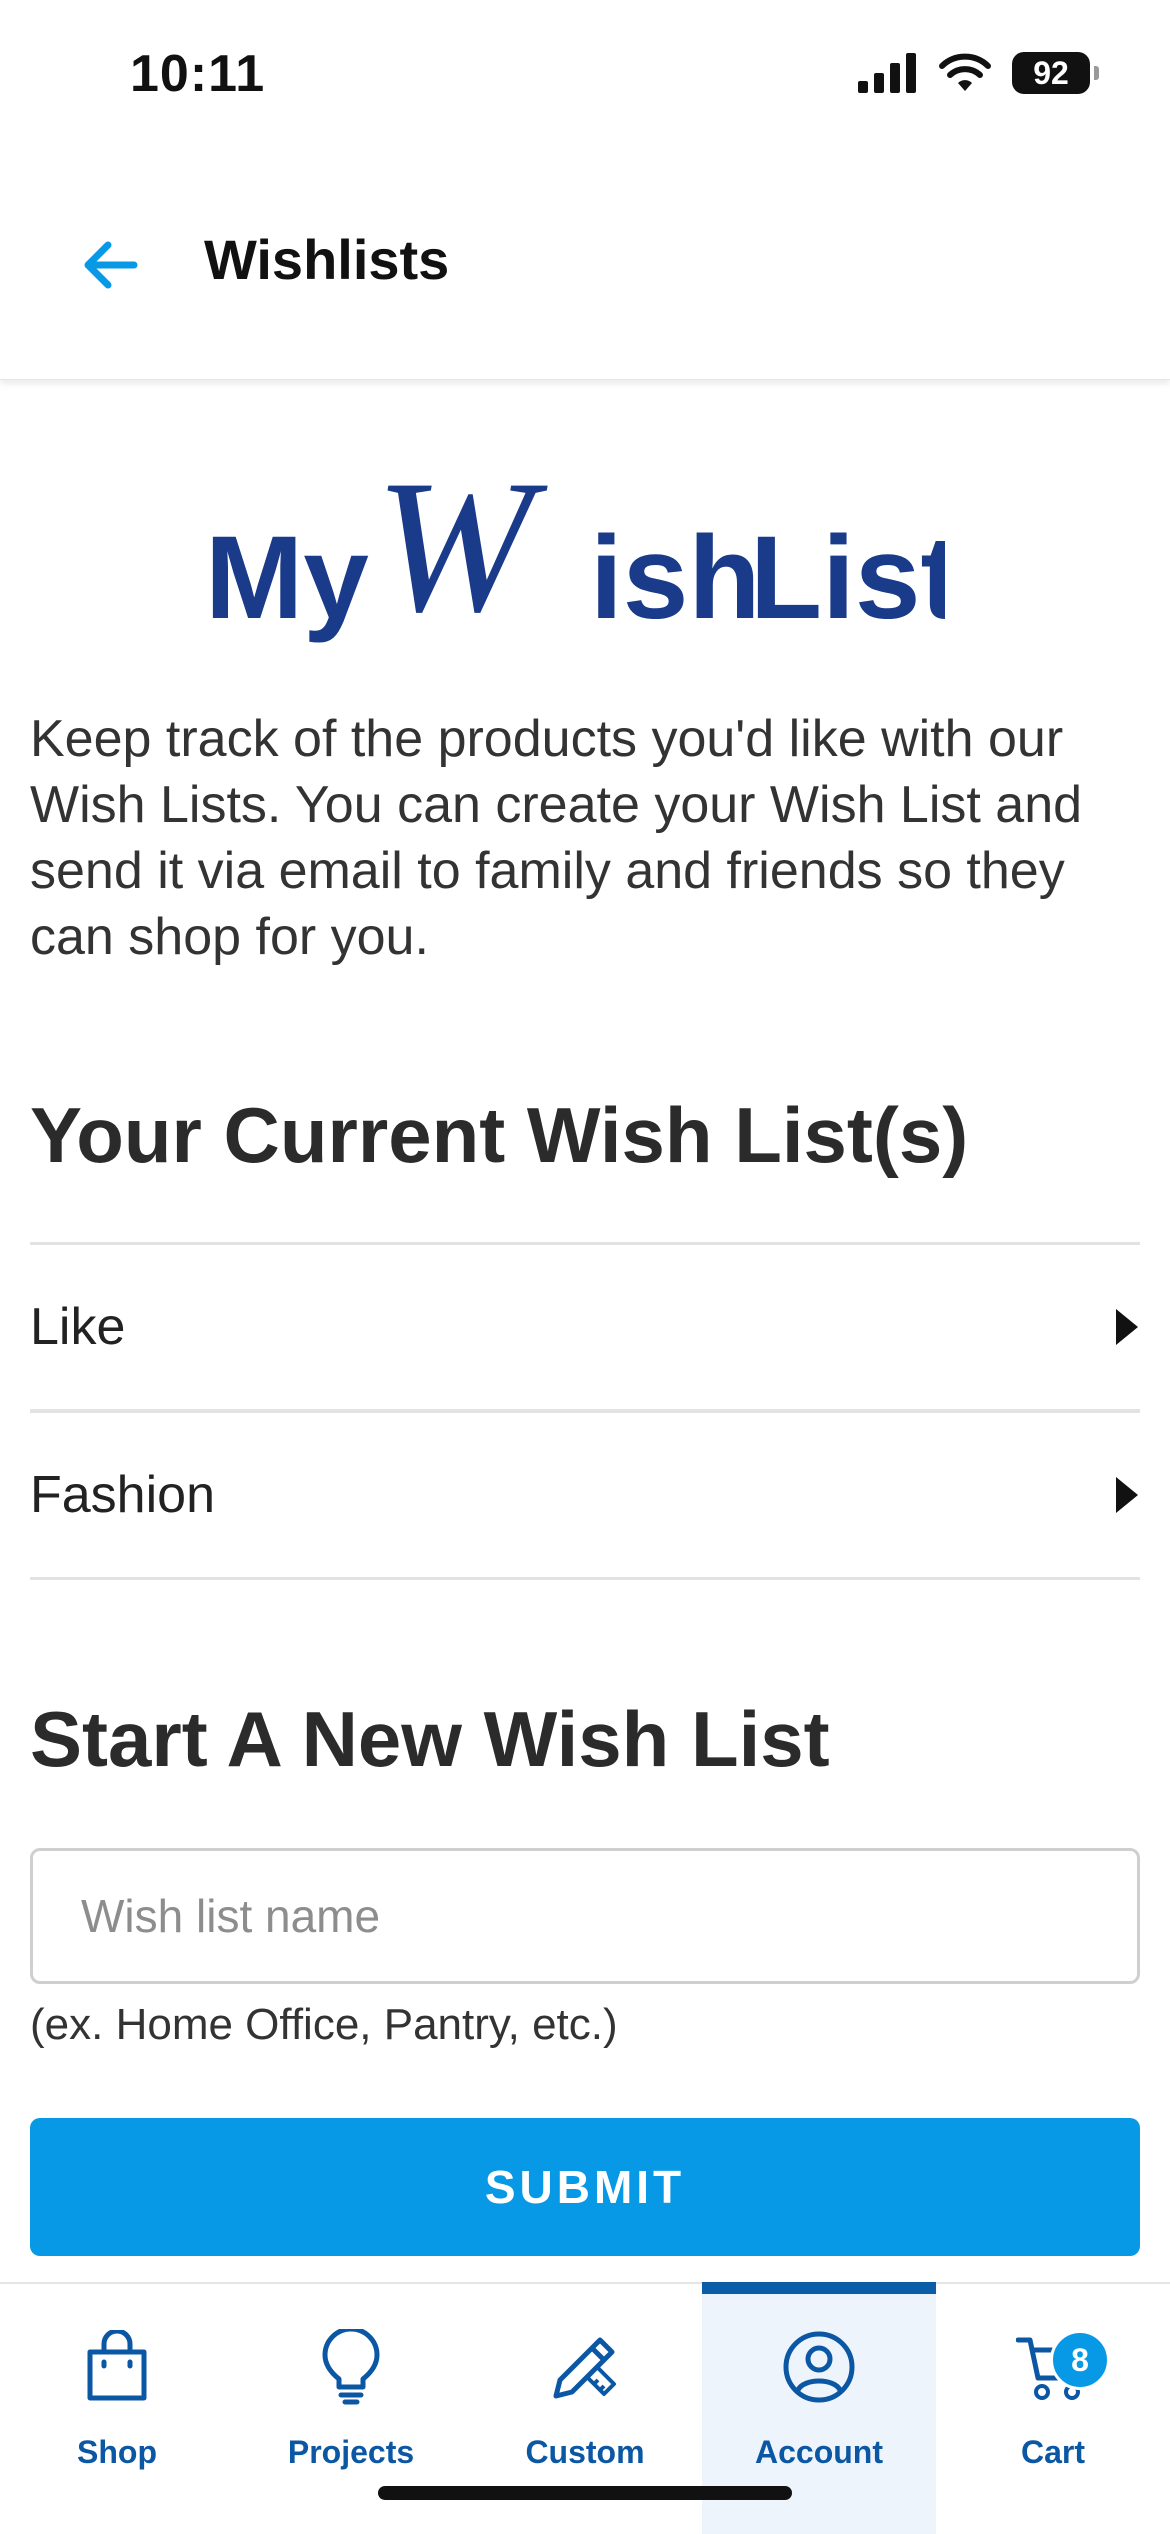 The height and width of the screenshot is (2534, 1170). What do you see at coordinates (461, 546) in the screenshot?
I see `svg-text: W` at bounding box center [461, 546].